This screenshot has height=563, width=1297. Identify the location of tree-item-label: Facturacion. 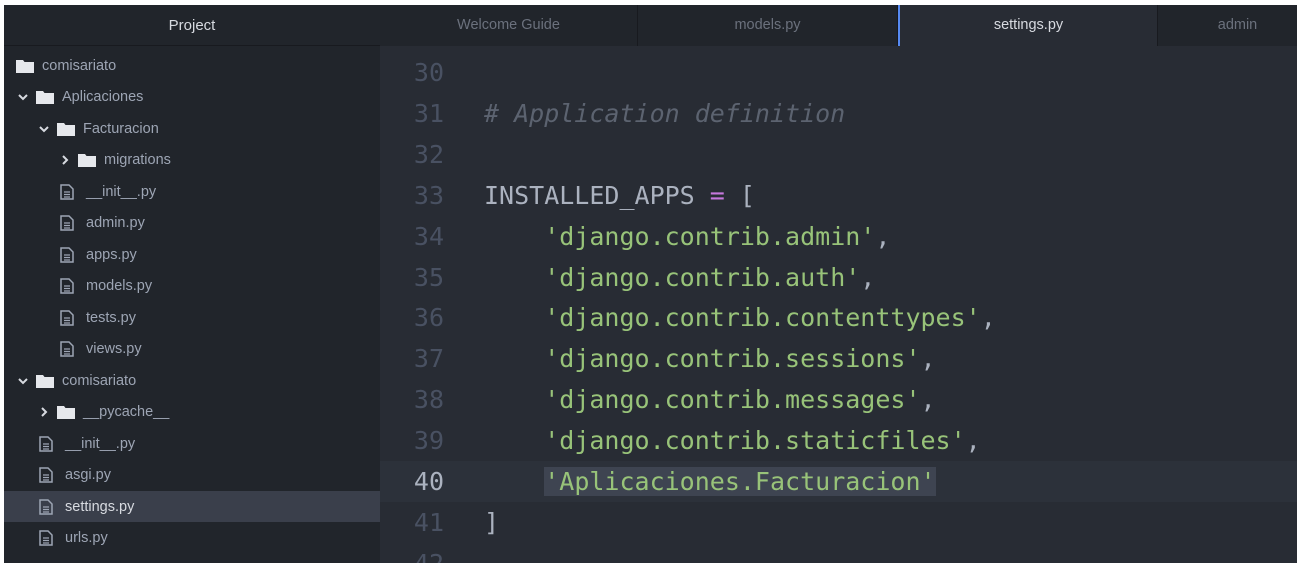
(121, 128).